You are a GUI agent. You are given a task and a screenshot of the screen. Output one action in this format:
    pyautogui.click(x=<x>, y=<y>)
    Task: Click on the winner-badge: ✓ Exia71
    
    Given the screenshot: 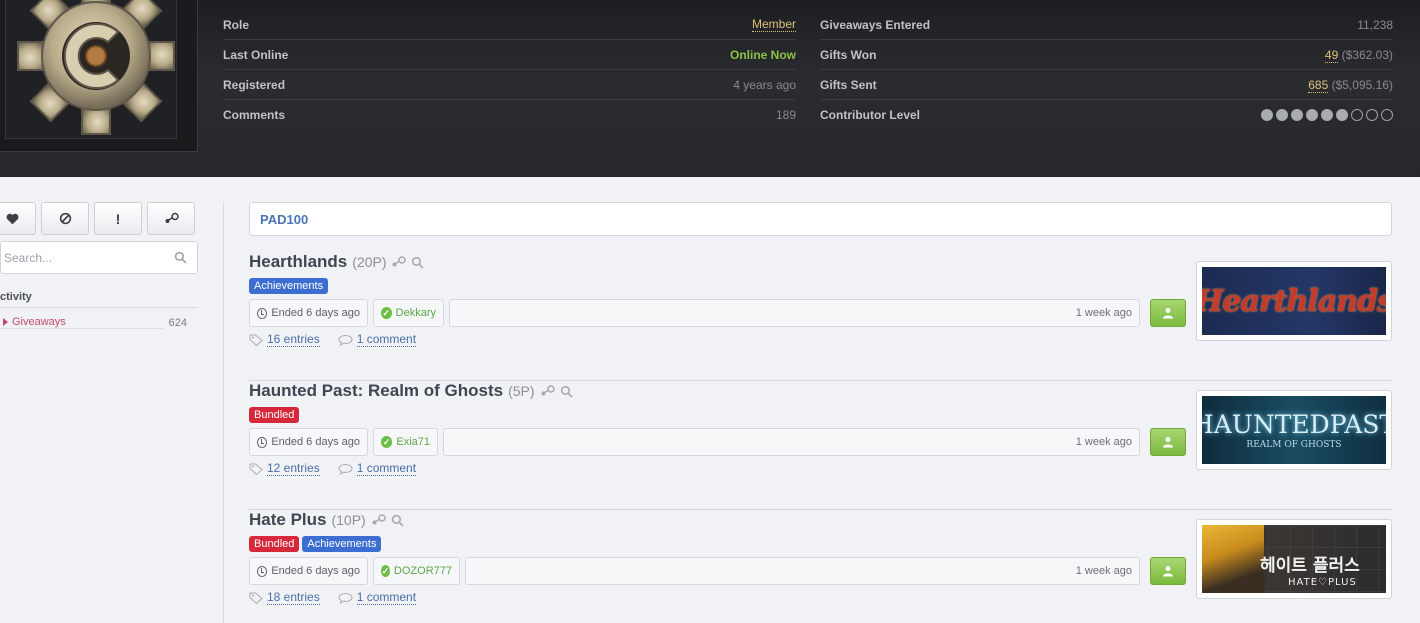 What is the action you would take?
    pyautogui.click(x=405, y=442)
    